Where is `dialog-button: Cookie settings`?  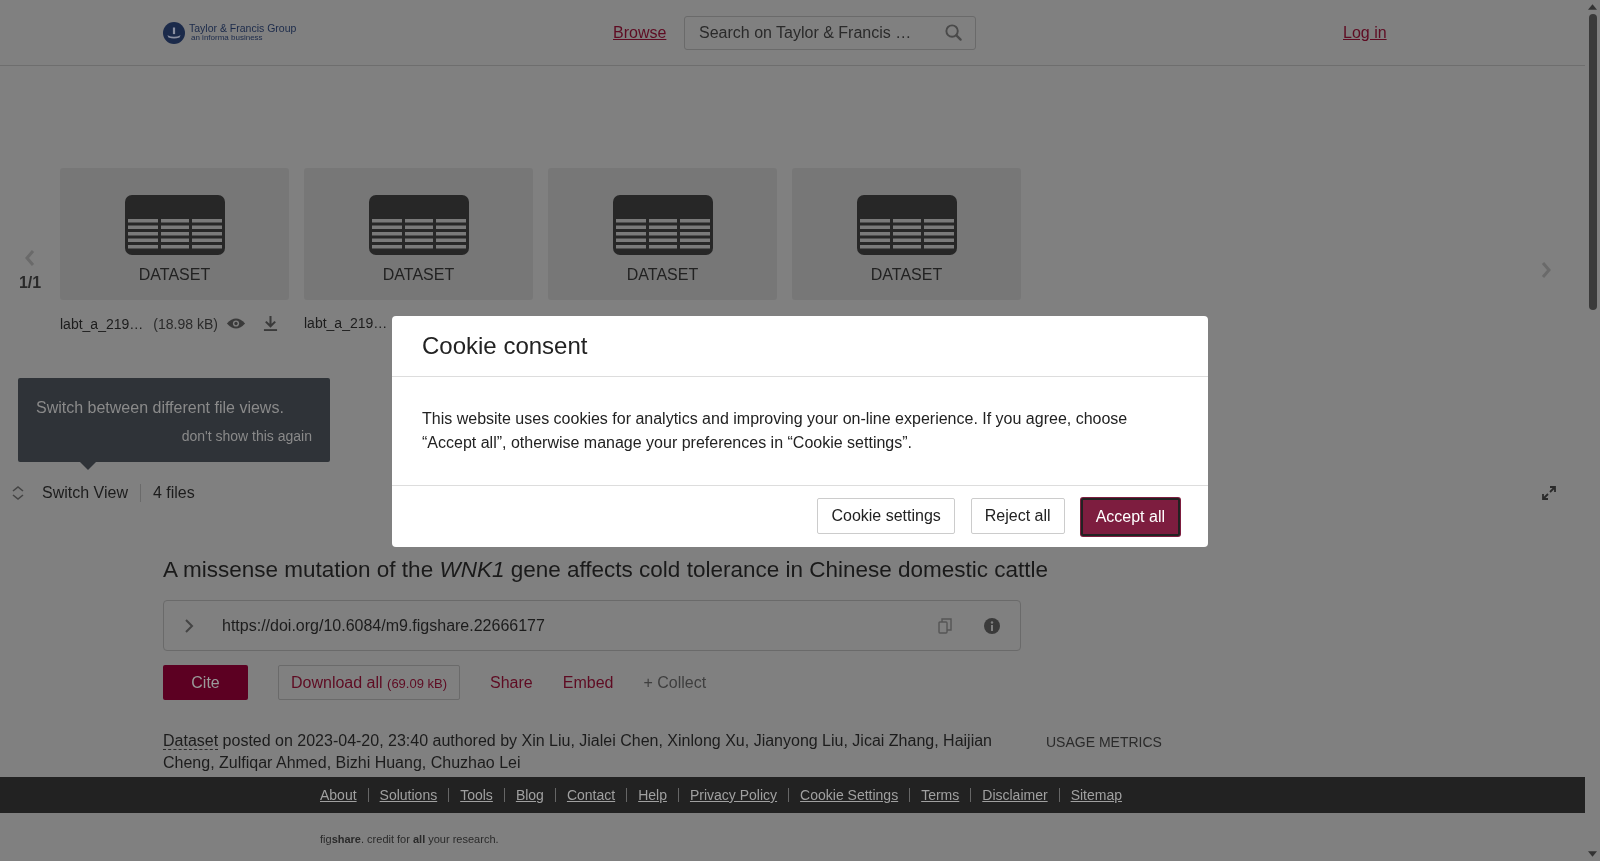
dialog-button: Cookie settings is located at coordinates (886, 516).